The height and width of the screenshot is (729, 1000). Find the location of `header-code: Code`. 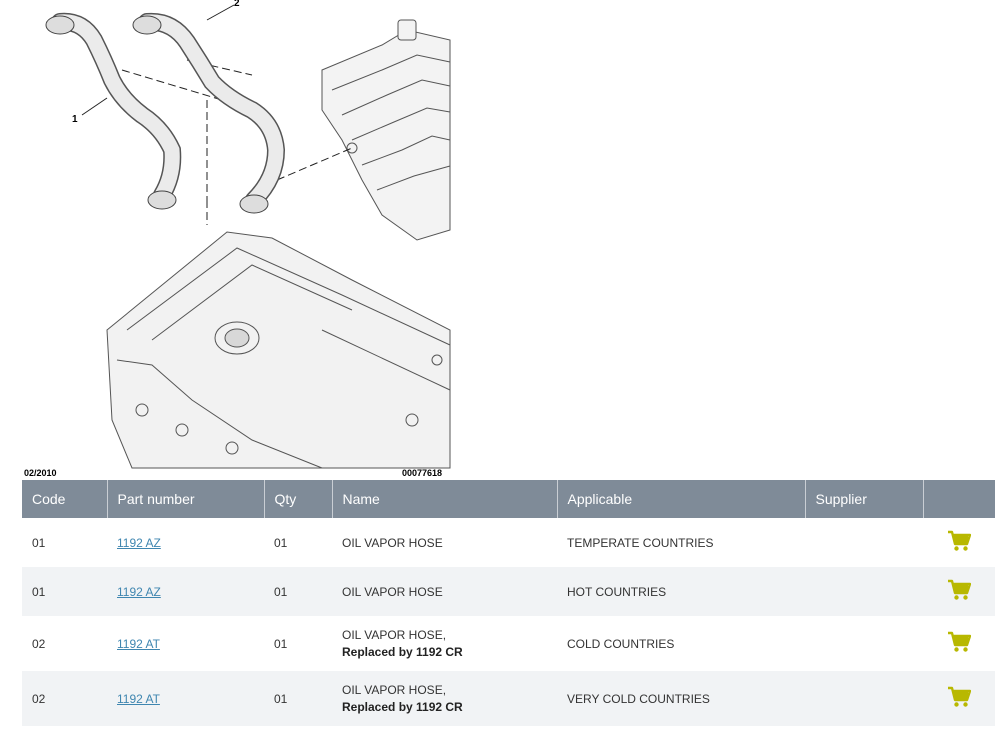

header-code: Code is located at coordinates (65, 499).